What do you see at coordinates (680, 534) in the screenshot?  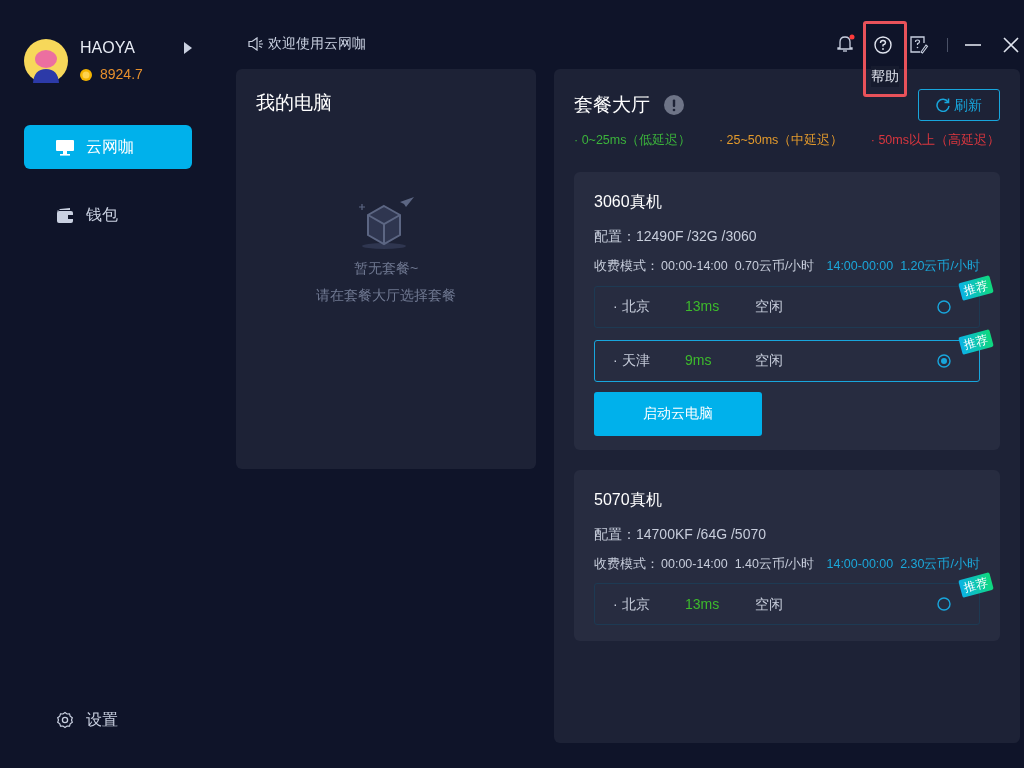 I see `config-text: 配置：14700KF /64G /5070` at bounding box center [680, 534].